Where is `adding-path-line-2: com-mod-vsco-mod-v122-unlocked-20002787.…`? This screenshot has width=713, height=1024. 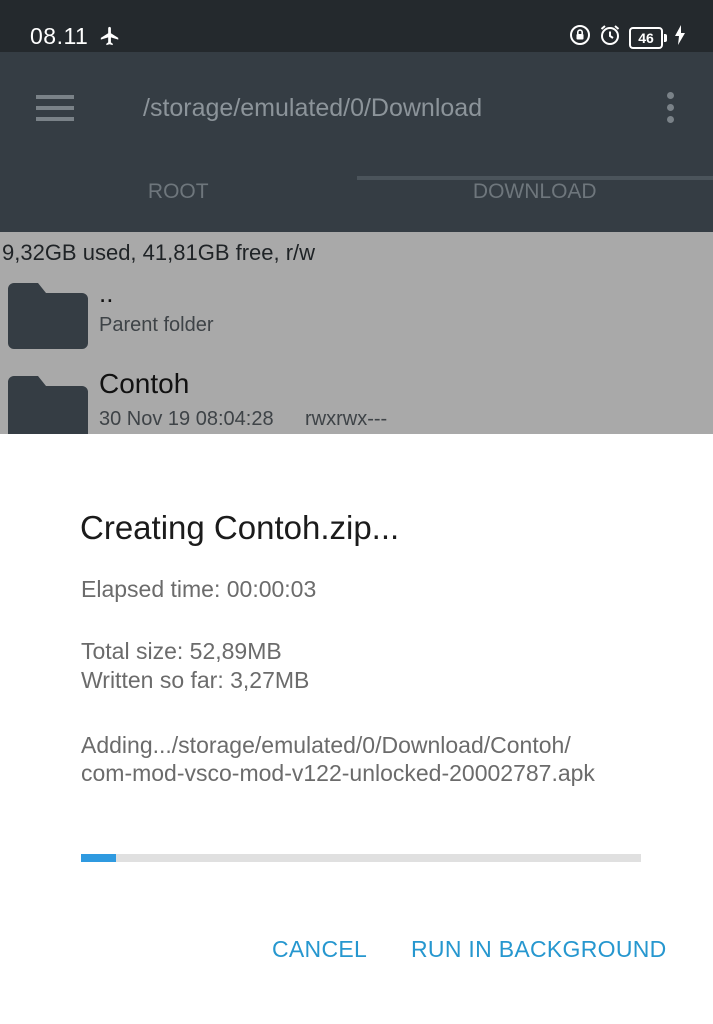
adding-path-line-2: com-mod-vsco-mod-v122-unlocked-20002787.… is located at coordinates (338, 773).